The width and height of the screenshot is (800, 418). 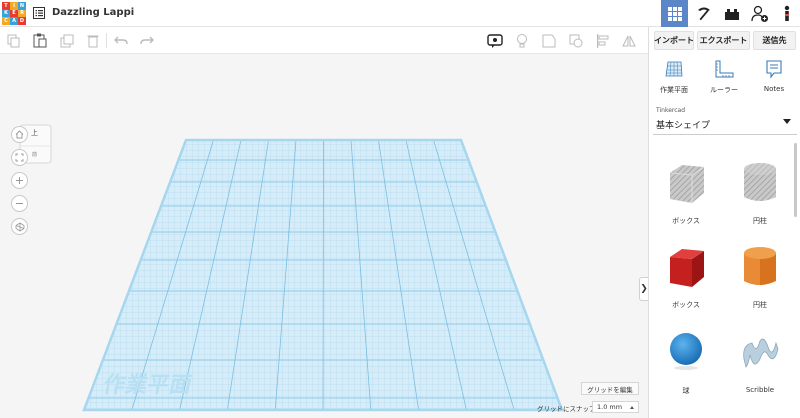 I want to click on mirror-button, so click(x=628, y=40).